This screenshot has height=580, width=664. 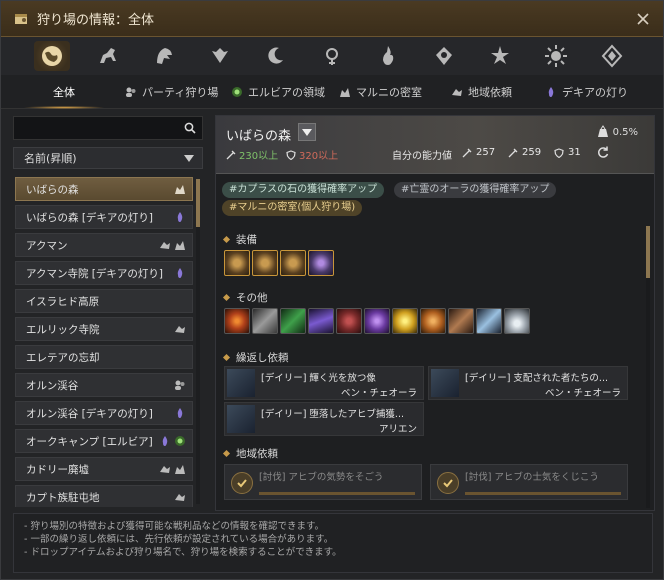 I want to click on list-item: いばらの森 [デキアの灯り], so click(x=104, y=217).